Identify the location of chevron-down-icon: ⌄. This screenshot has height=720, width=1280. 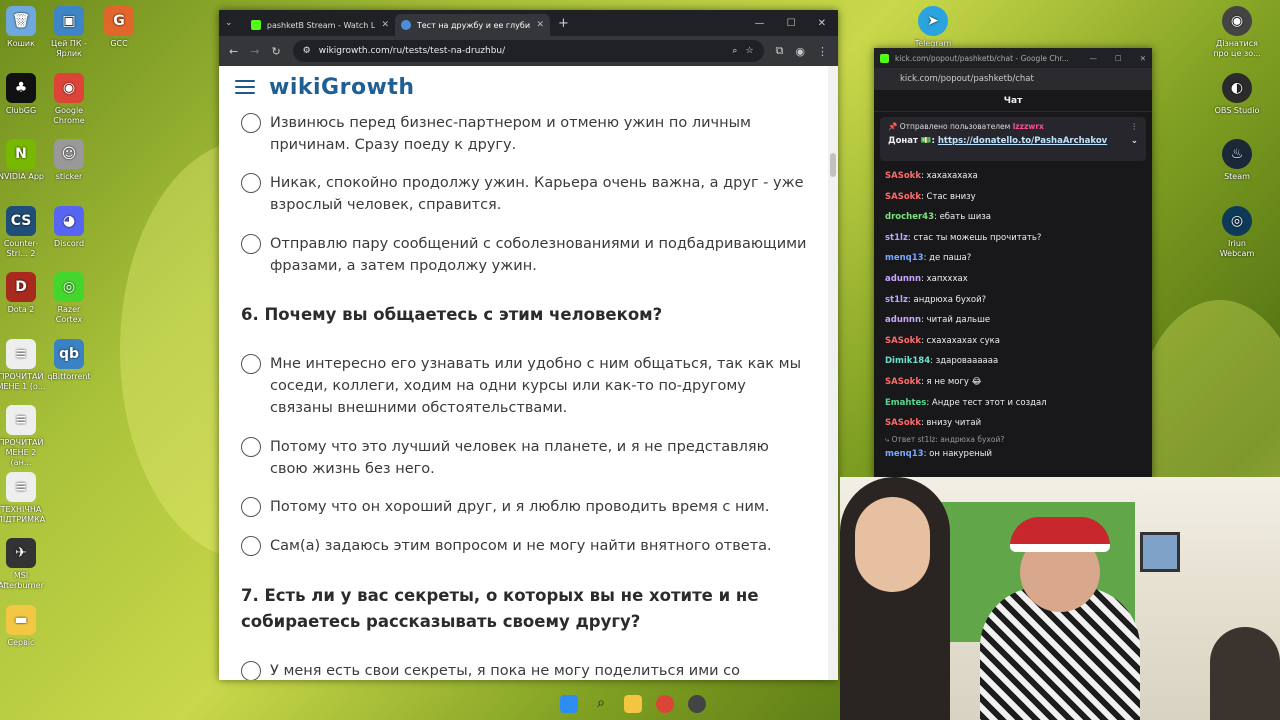
(1134, 141).